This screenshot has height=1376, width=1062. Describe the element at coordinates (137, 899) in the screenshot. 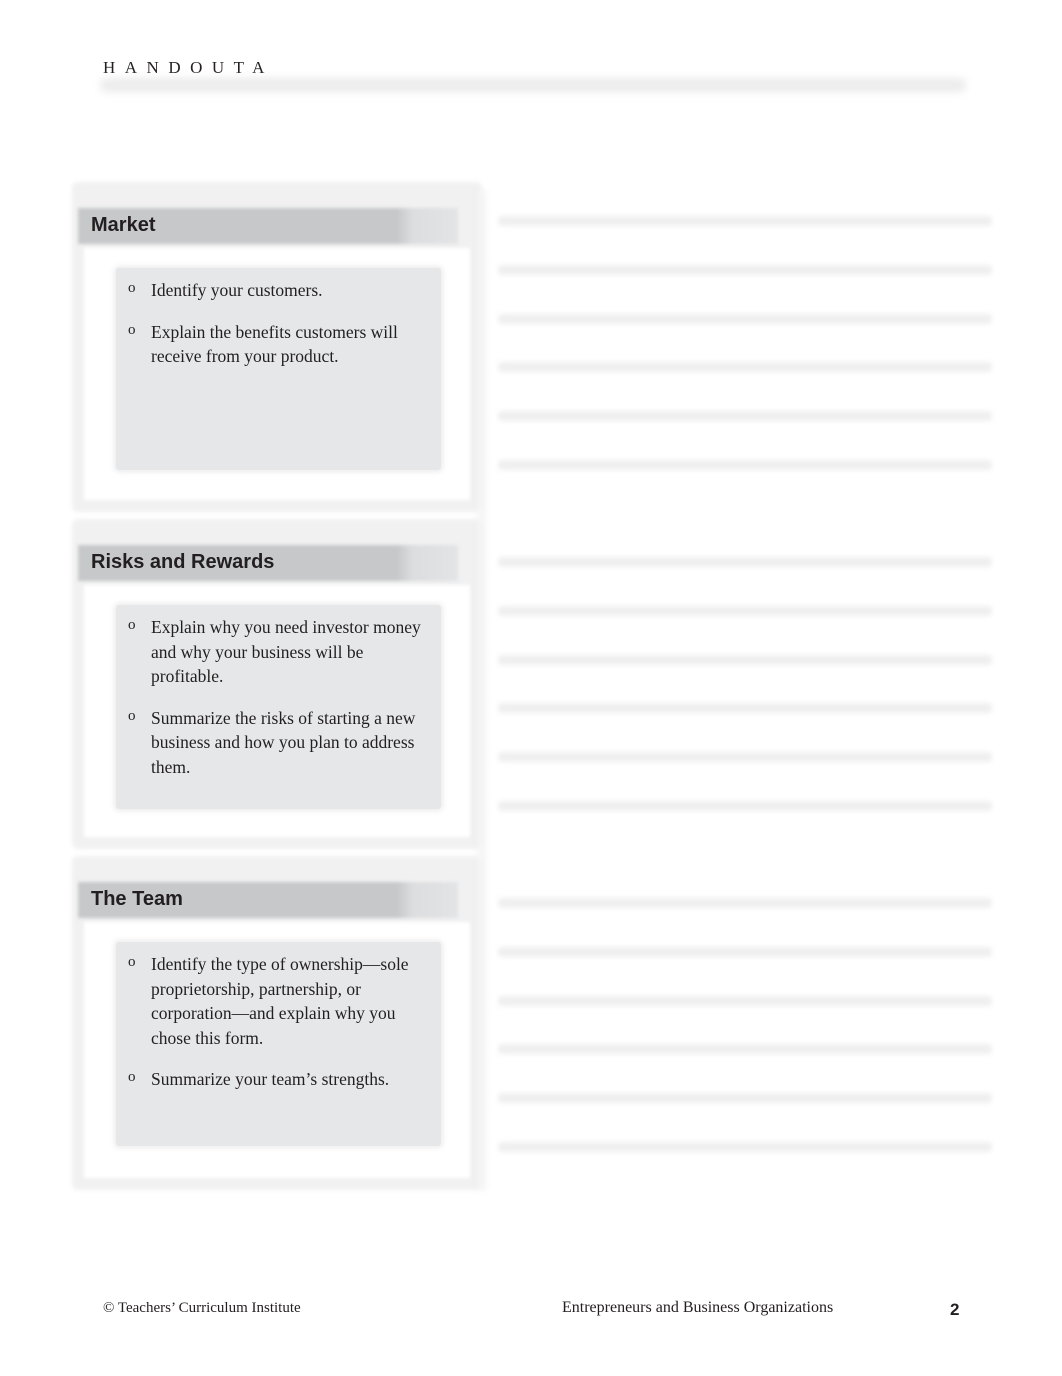

I see `section-title: The Team` at that location.